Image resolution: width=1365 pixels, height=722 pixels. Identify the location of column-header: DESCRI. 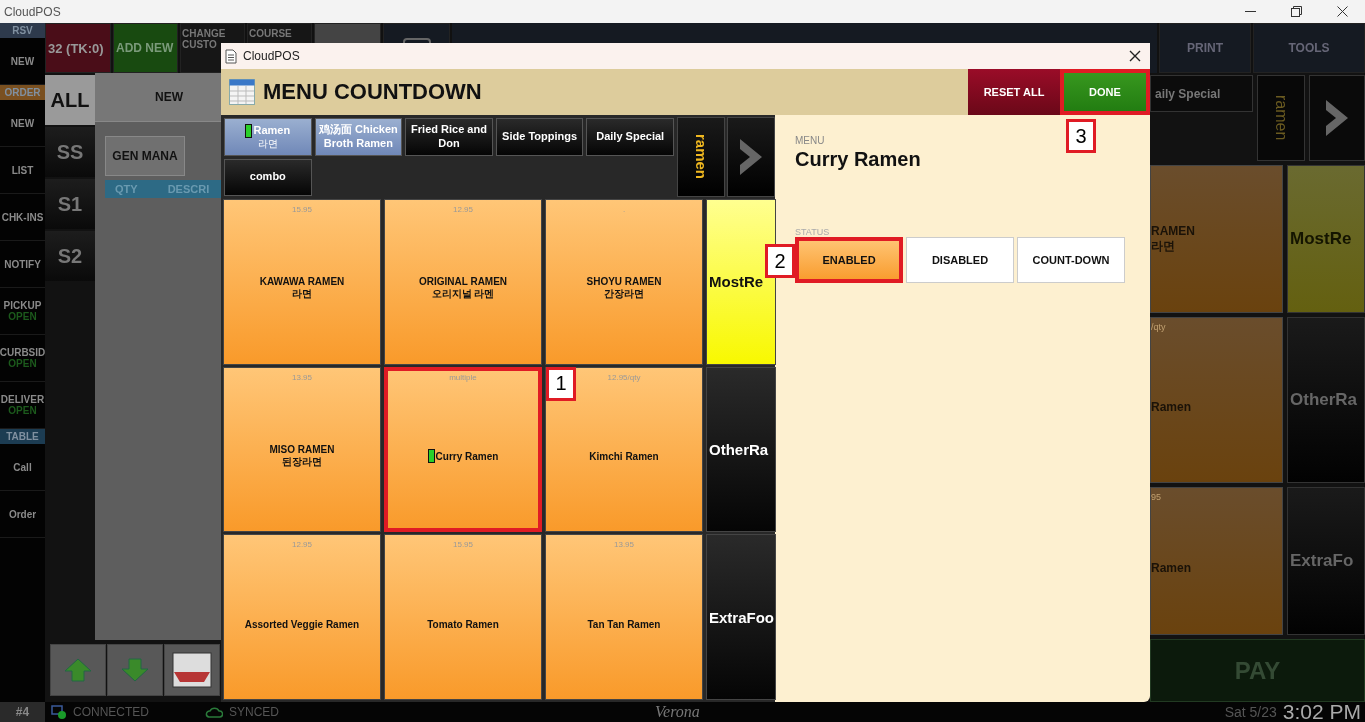
(188, 189).